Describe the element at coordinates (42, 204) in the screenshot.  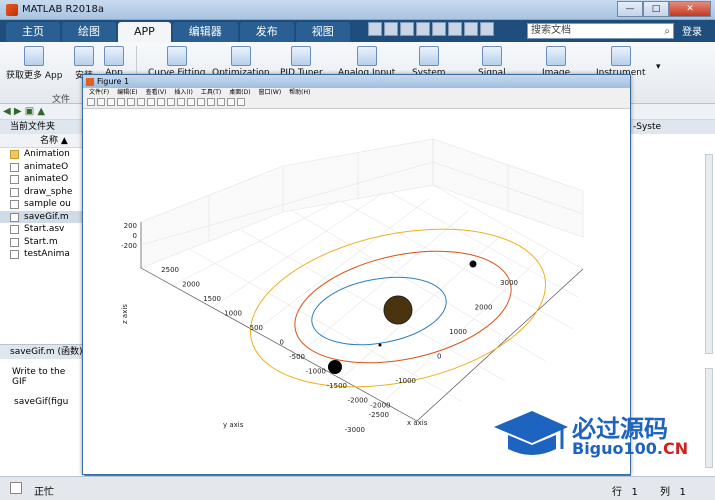
I see `file-list-item: sample ou` at that location.